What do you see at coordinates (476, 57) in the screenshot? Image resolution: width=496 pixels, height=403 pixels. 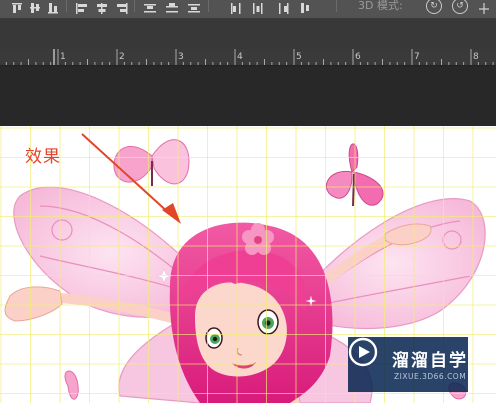 I see `ruler-label: 8` at bounding box center [476, 57].